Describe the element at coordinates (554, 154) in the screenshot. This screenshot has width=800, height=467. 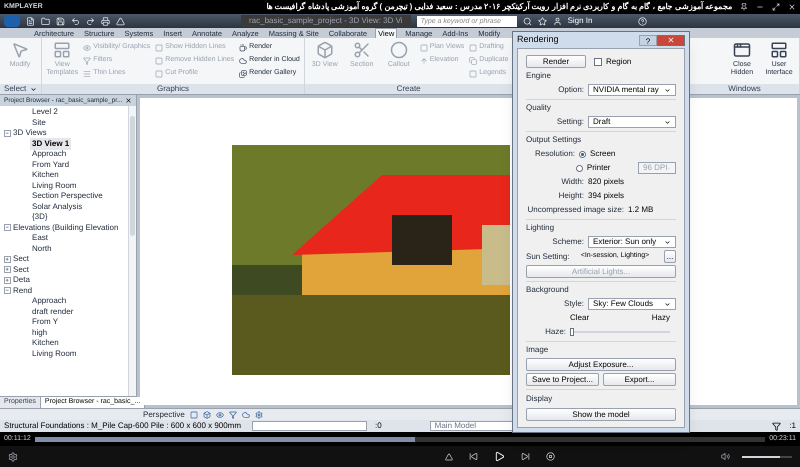
I see `field-label: Resolution:` at that location.